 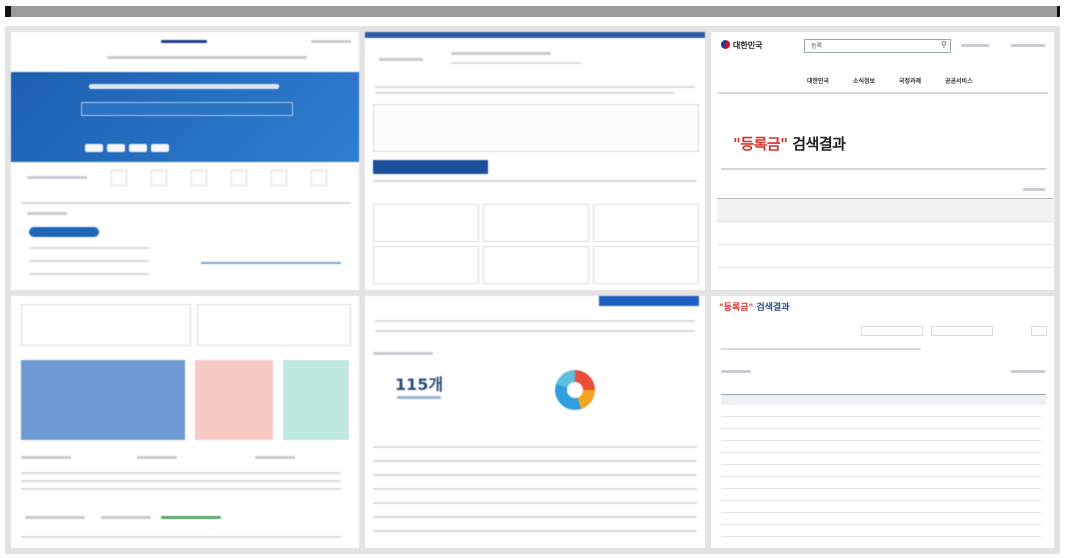 What do you see at coordinates (789, 143) in the screenshot?
I see `search-result-title: "등록금" 검색결과` at bounding box center [789, 143].